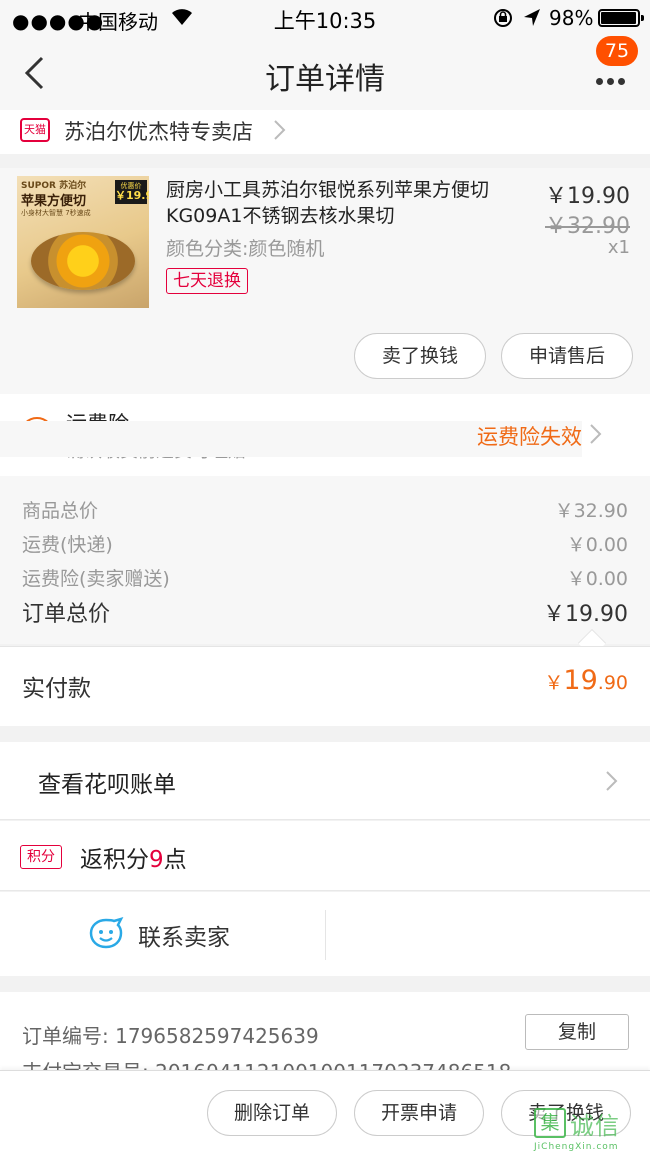 This screenshot has width=650, height=1156. What do you see at coordinates (133, 860) in the screenshot?
I see `points-text: 返积分9点` at bounding box center [133, 860].